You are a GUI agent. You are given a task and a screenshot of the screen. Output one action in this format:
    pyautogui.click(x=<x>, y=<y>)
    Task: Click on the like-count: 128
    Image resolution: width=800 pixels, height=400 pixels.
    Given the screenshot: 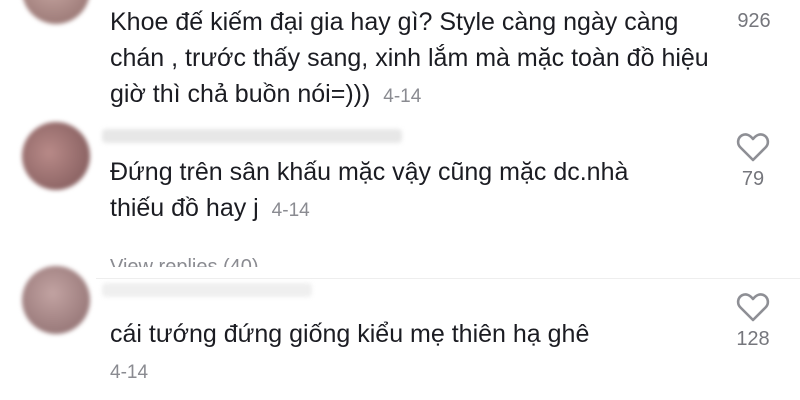 What is the action you would take?
    pyautogui.click(x=753, y=339)
    